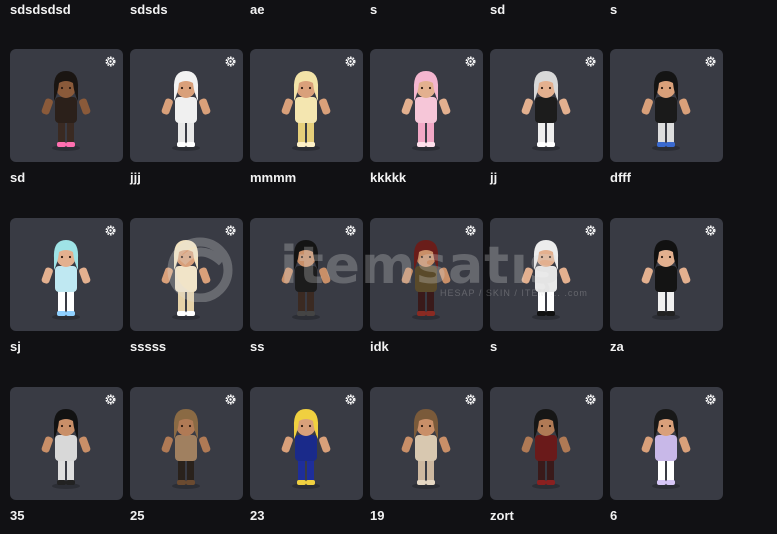  Describe the element at coordinates (620, 178) in the screenshot. I see `outfit-name: dfff` at that location.